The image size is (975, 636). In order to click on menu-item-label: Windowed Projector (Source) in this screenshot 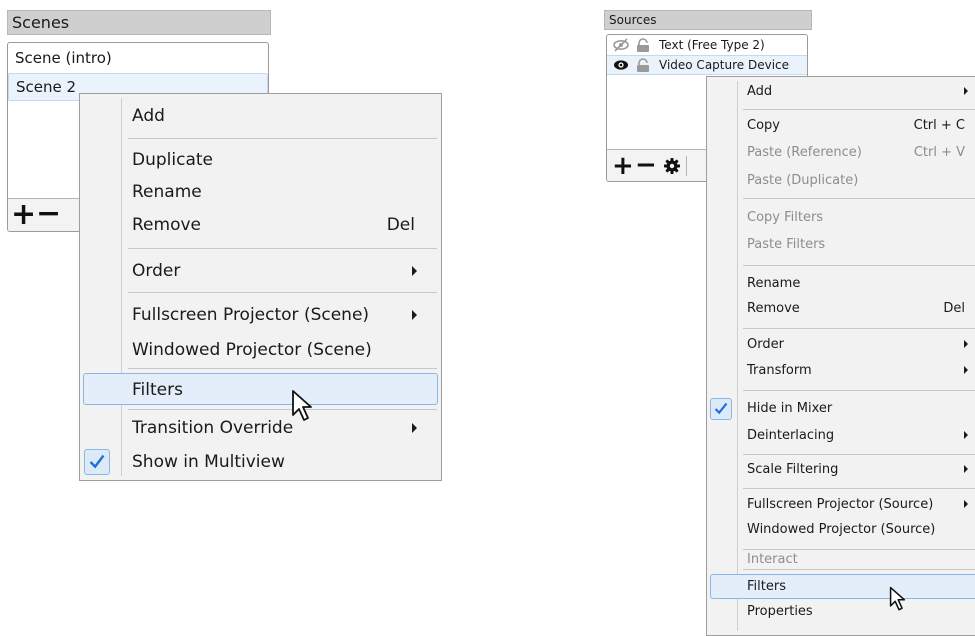, I will do `click(841, 529)`.